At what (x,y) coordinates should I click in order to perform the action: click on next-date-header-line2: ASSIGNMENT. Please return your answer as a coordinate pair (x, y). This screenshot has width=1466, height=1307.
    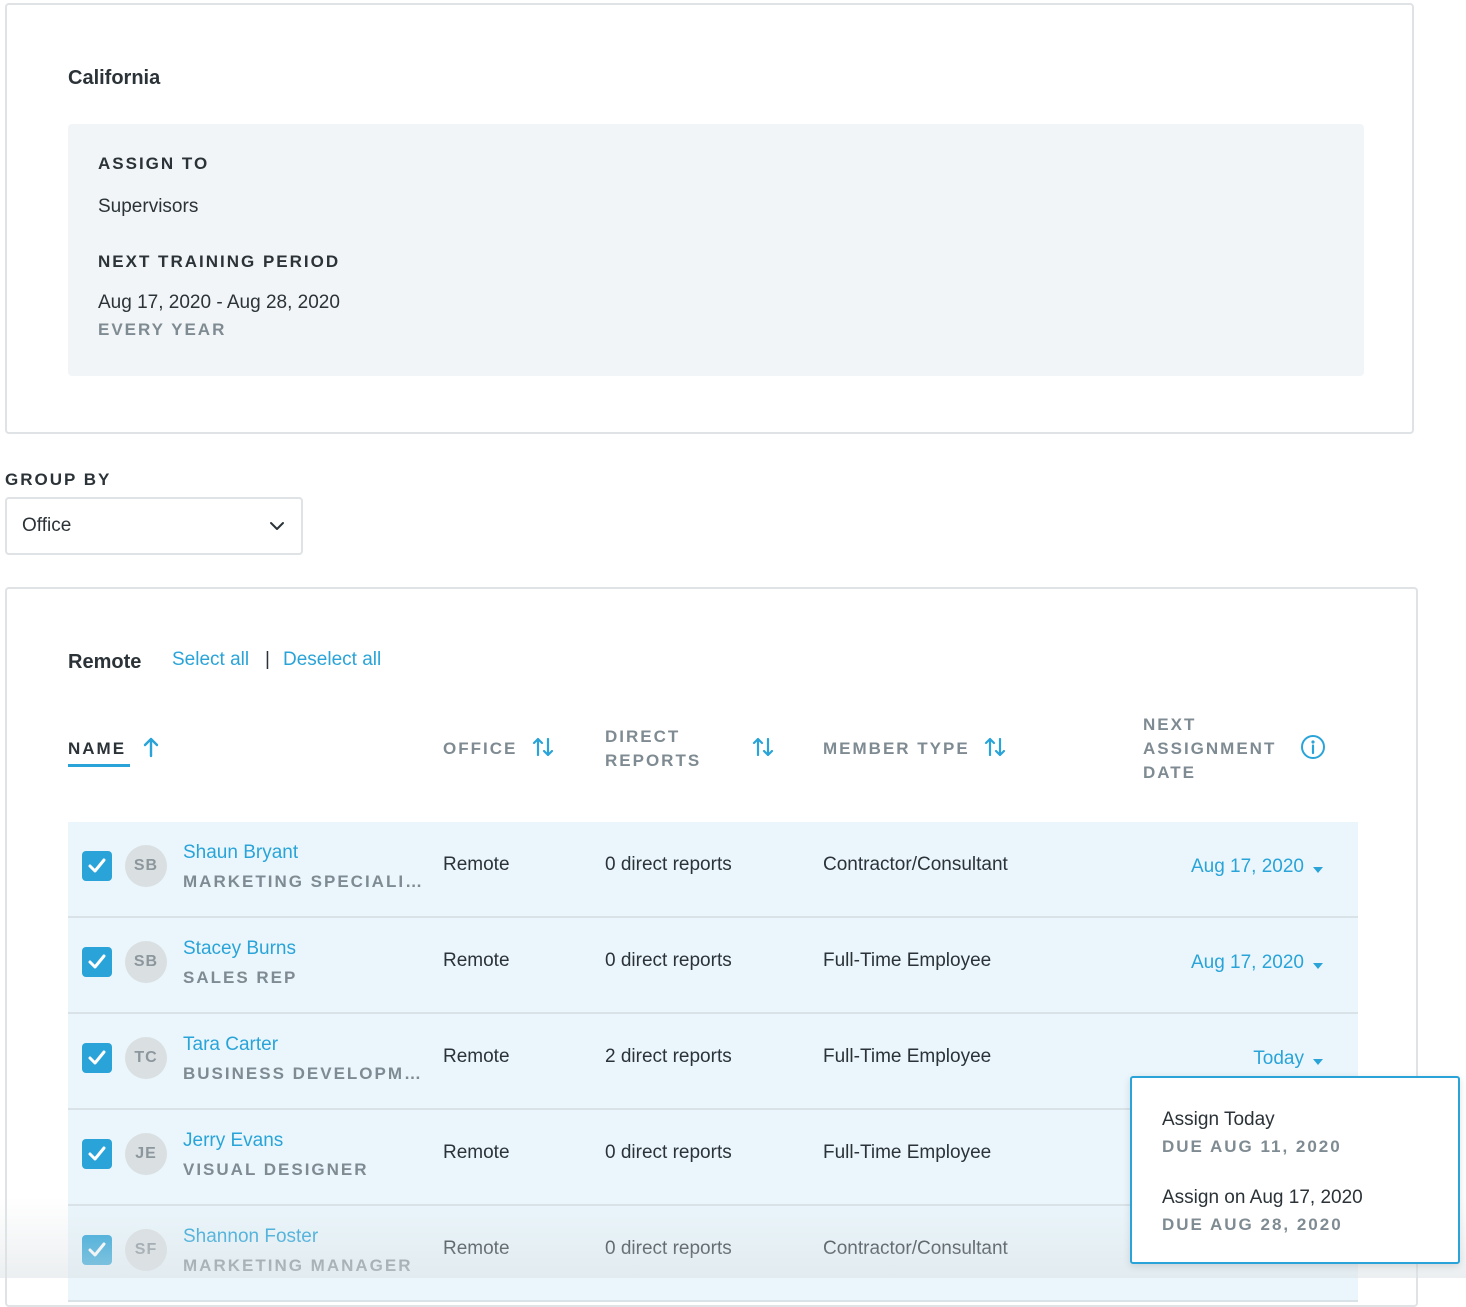
    Looking at the image, I should click on (1210, 748).